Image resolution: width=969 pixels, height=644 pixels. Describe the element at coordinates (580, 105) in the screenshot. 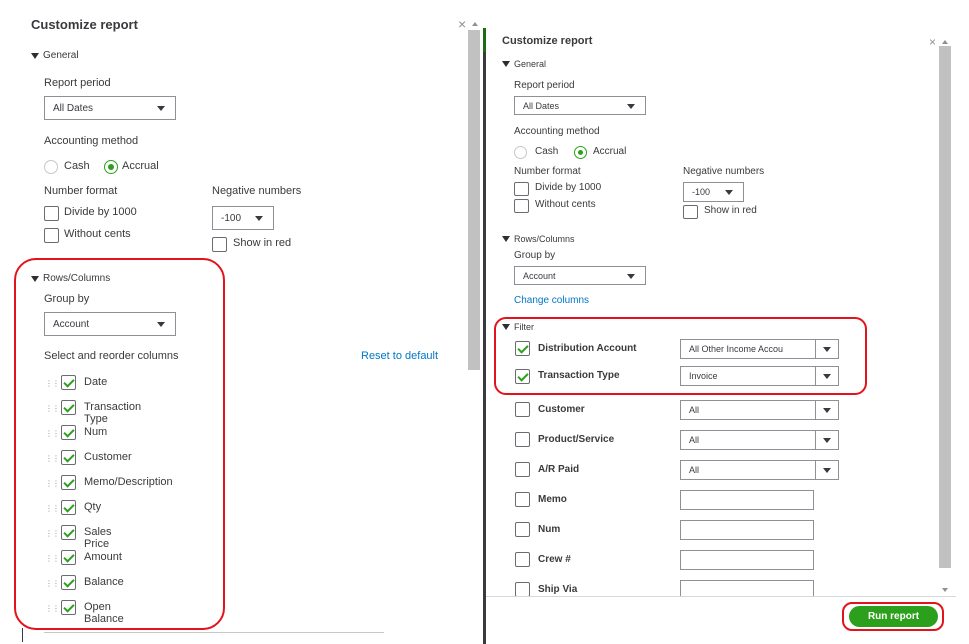

I see `right-report-period-select: All Dates` at that location.